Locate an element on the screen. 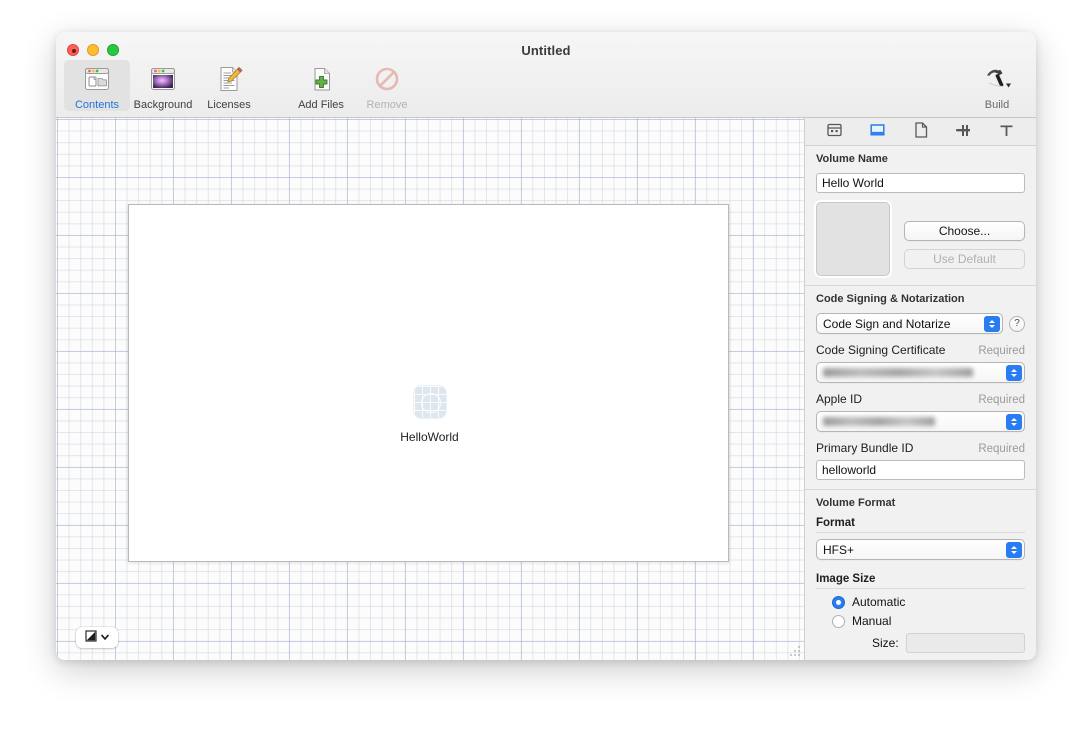  apple-id-required-badge: Required is located at coordinates (1001, 400).